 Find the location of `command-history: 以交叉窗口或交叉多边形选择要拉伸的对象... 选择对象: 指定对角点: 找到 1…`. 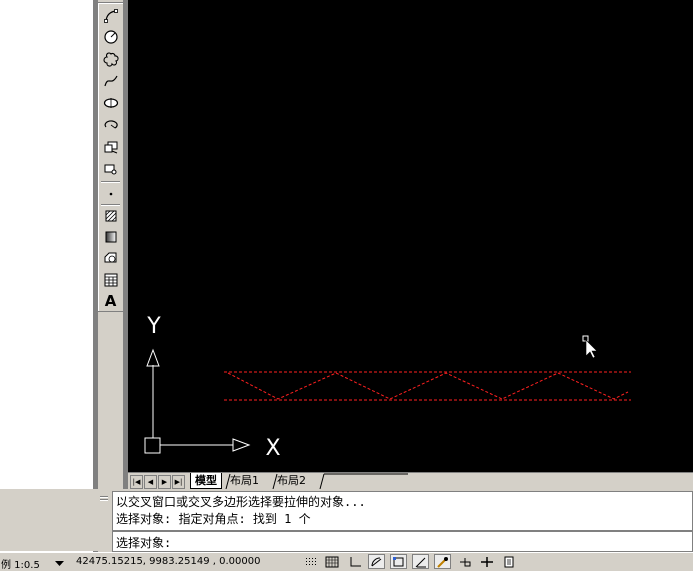

command-history: 以交叉窗口或交叉多边形选择要拉伸的对象... 选择对象: 指定对角点: 找到 1… is located at coordinates (402, 511).